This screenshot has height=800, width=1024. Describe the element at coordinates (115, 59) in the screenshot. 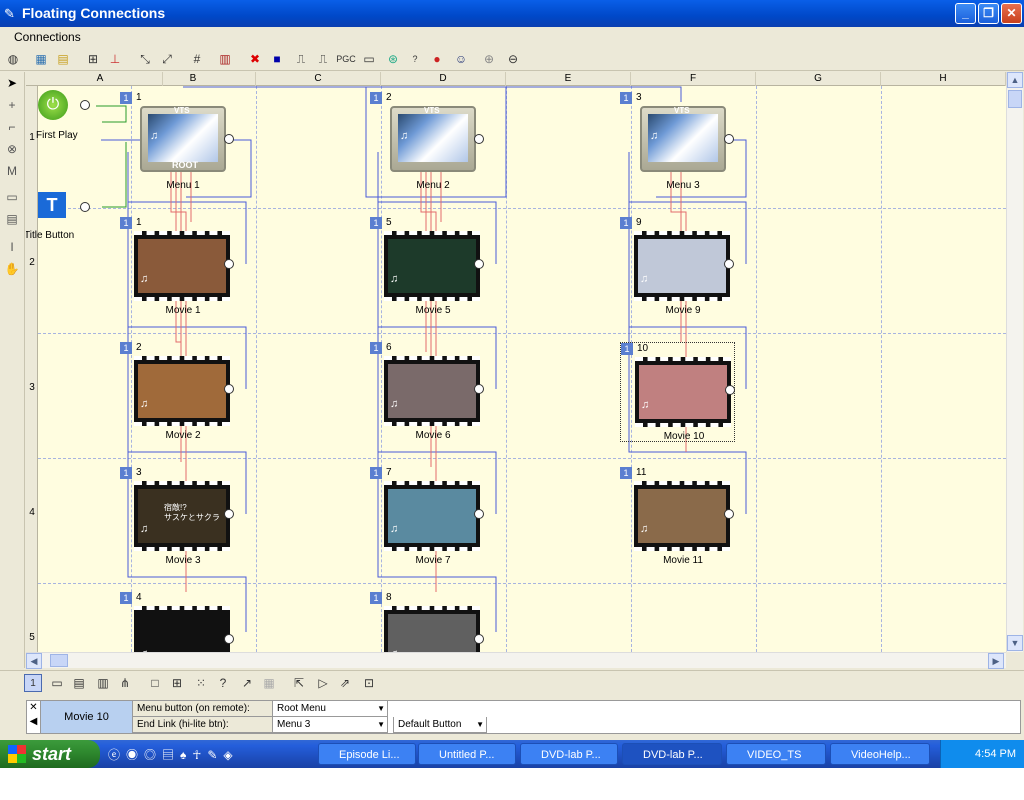

I see `link-icon: ⊥` at that location.